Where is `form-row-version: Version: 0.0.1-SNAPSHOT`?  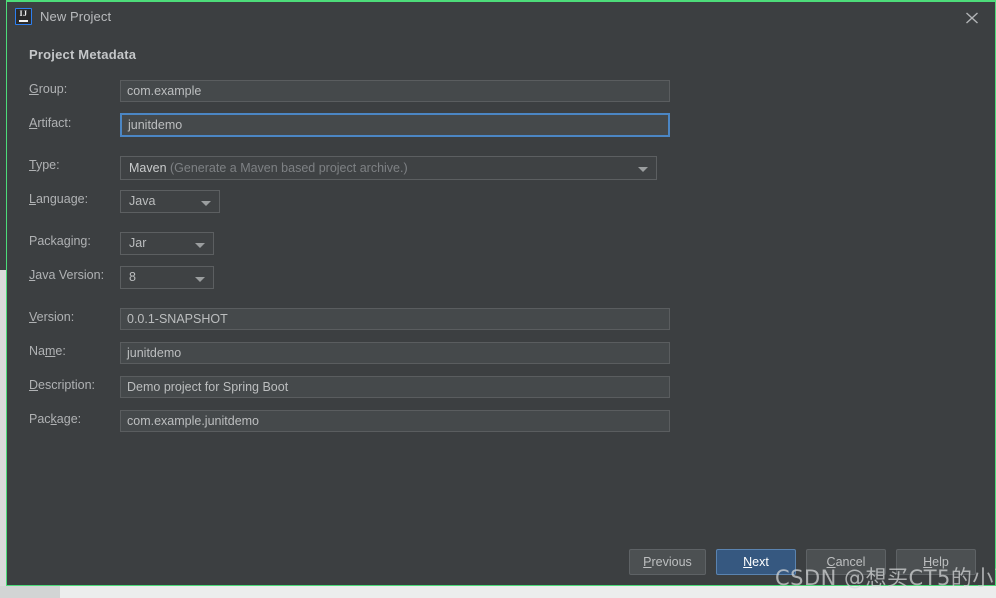
form-row-version: Version: 0.0.1-SNAPSHOT is located at coordinates (501, 319).